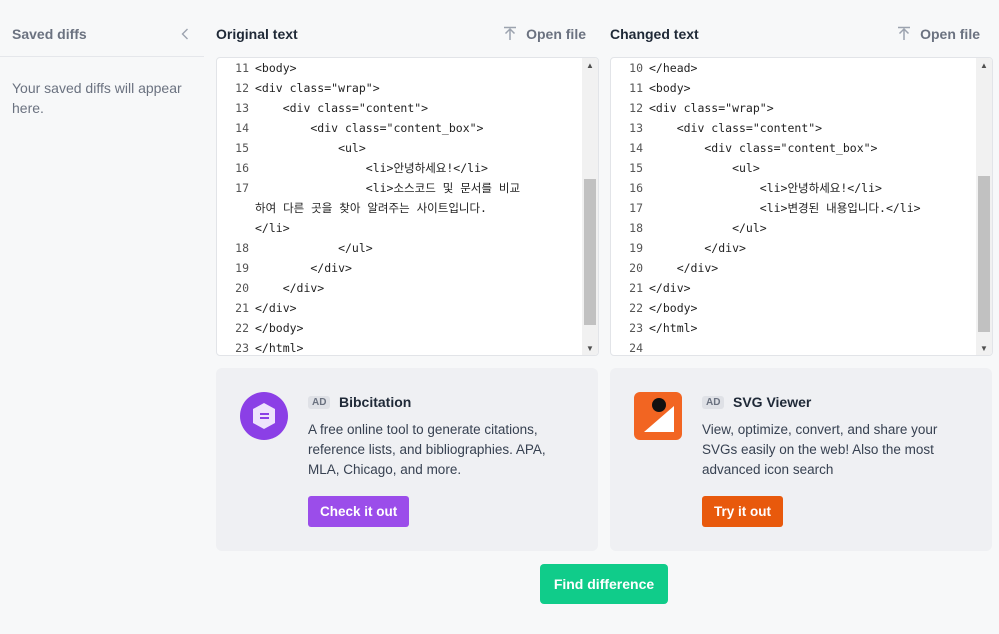 The height and width of the screenshot is (634, 999). What do you see at coordinates (590, 252) in the screenshot?
I see `original-scroll-thumb` at bounding box center [590, 252].